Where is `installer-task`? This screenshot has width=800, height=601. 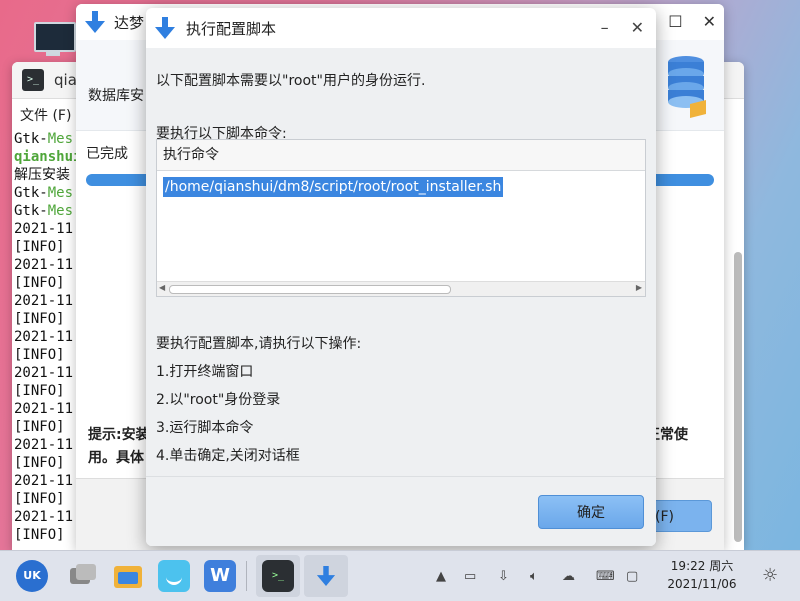
installer-task is located at coordinates (326, 576).